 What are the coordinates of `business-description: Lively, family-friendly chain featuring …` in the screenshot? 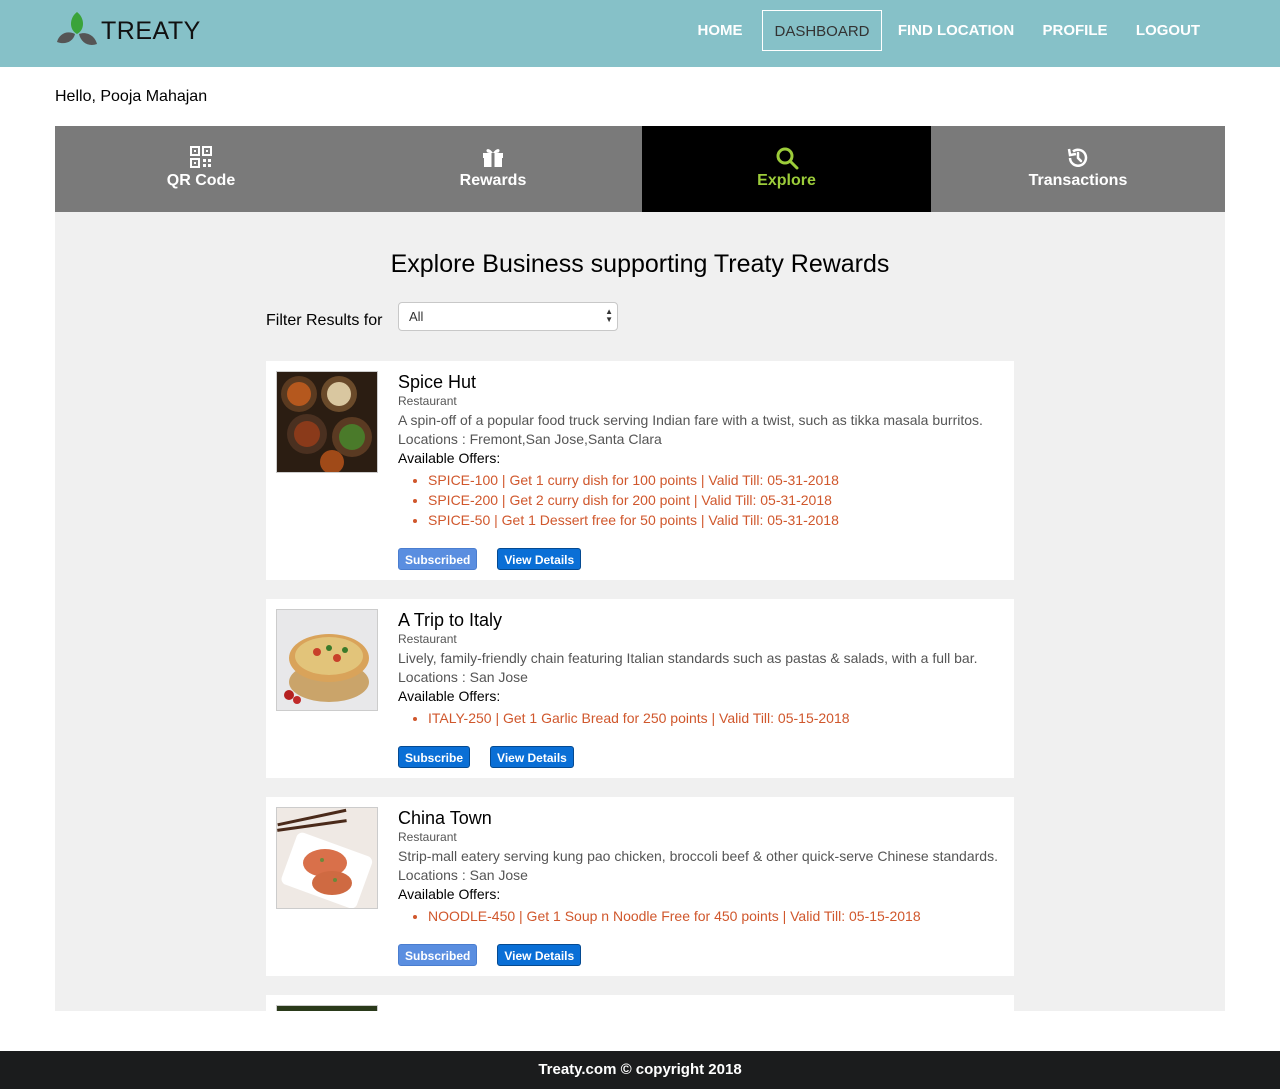 It's located at (688, 658).